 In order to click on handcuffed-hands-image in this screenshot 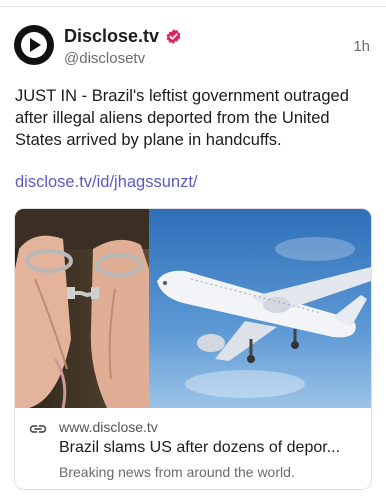, I will do `click(82, 308)`.